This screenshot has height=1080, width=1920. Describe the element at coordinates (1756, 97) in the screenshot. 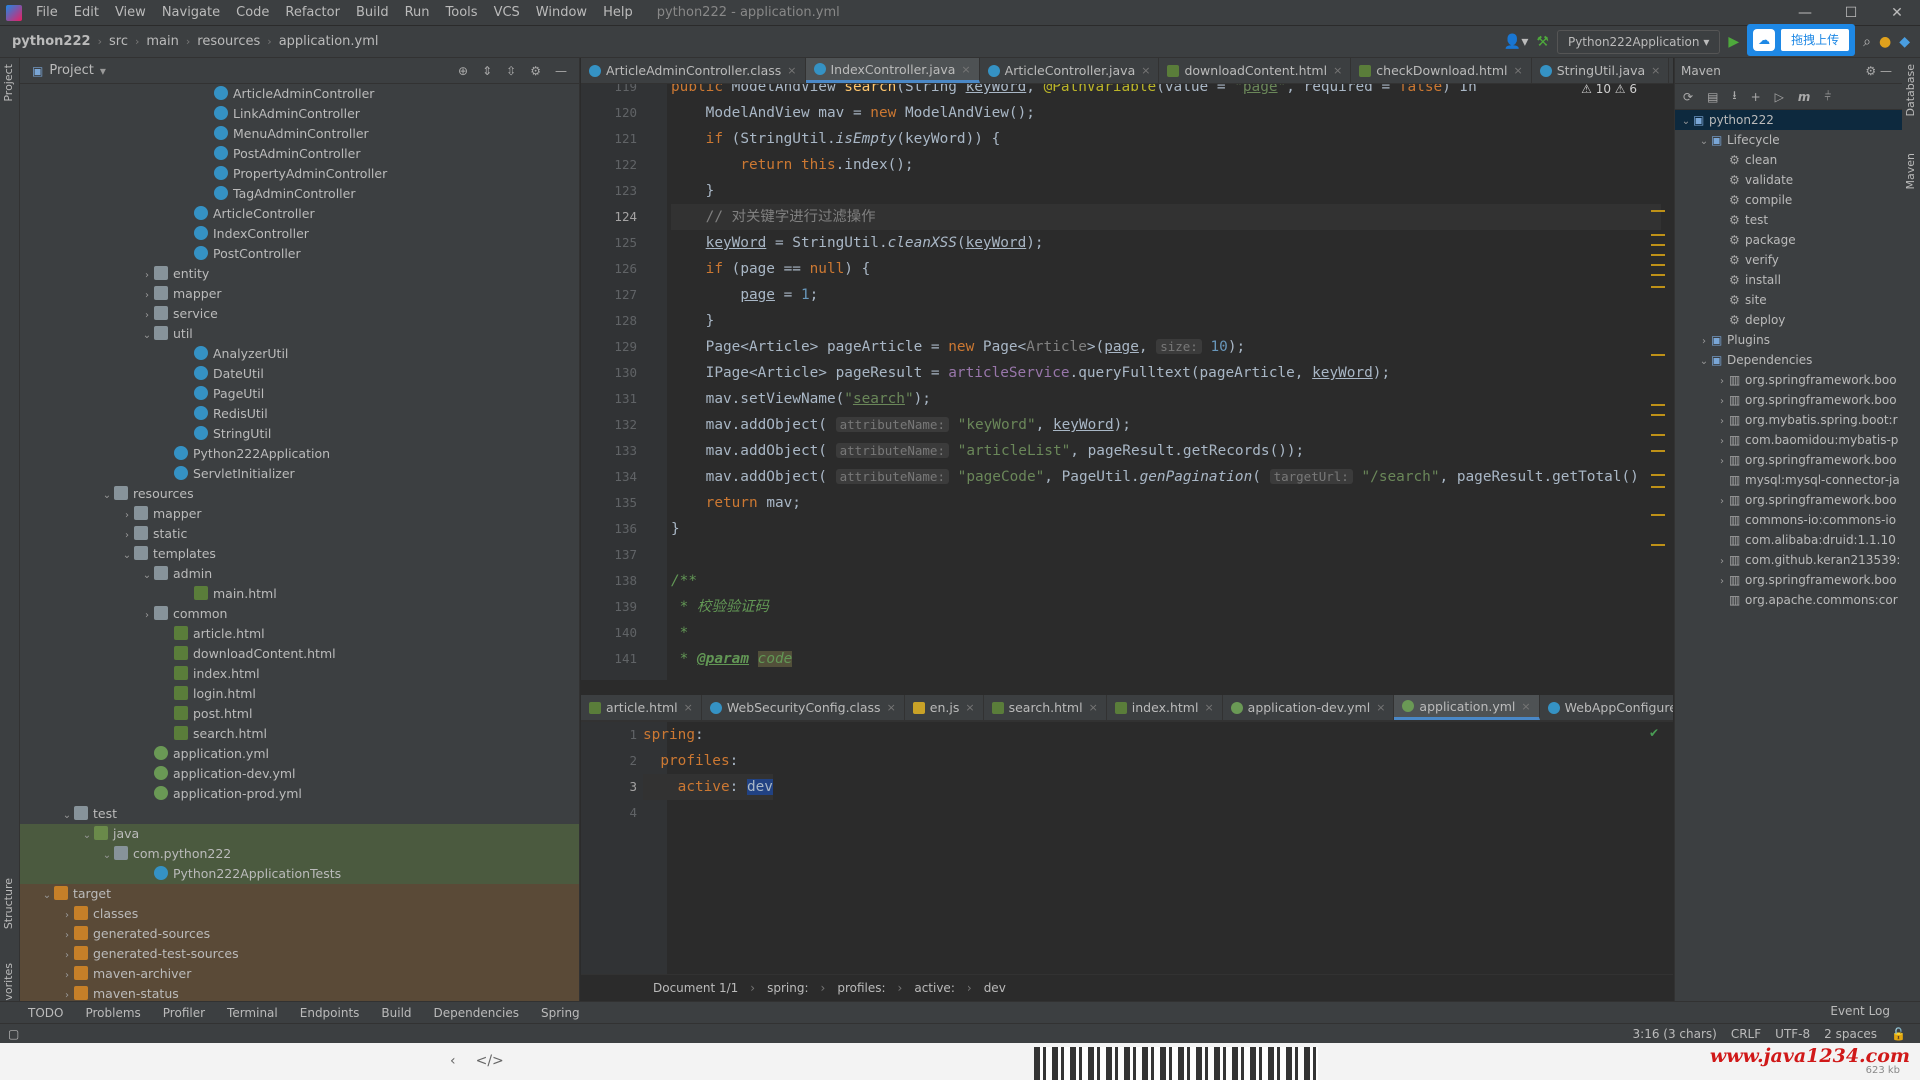

I see `add-icon: +` at that location.